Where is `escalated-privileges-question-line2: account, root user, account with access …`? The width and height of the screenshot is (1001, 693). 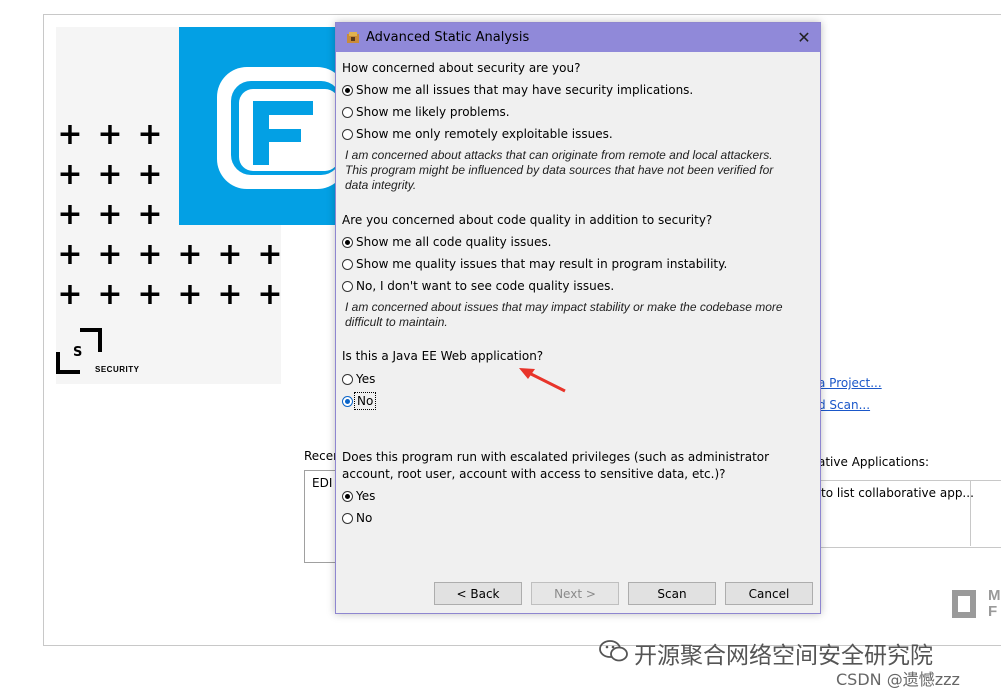 escalated-privileges-question-line2: account, root user, account with access … is located at coordinates (534, 474).